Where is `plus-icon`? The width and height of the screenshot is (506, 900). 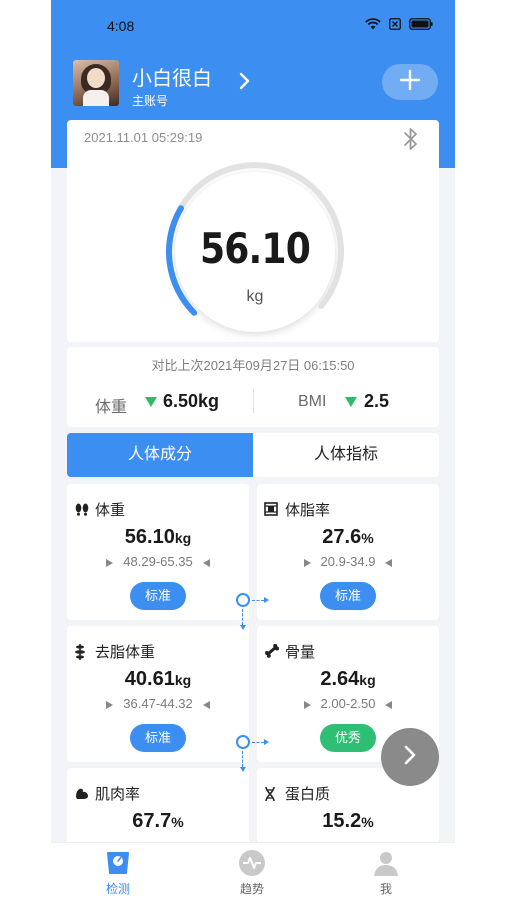 plus-icon is located at coordinates (410, 82).